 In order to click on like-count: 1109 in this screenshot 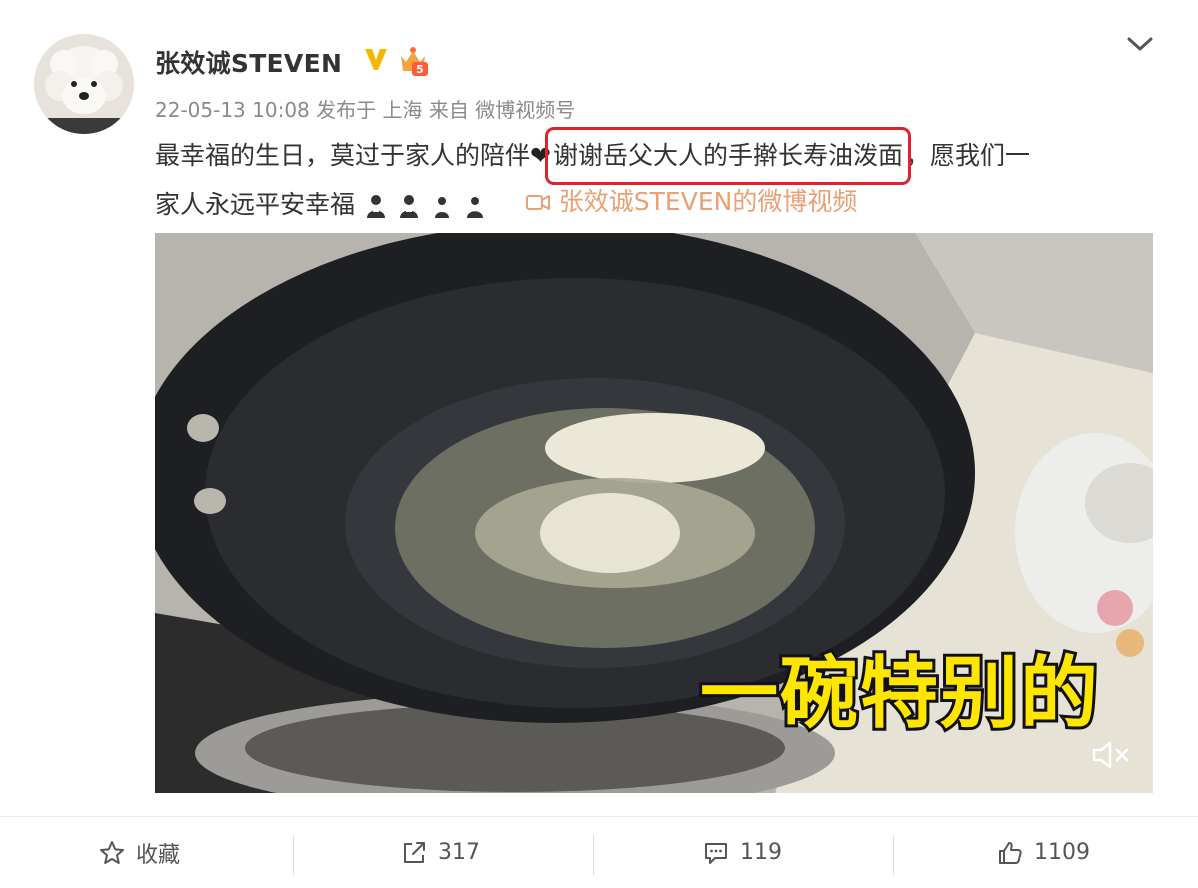, I will do `click(1062, 852)`.